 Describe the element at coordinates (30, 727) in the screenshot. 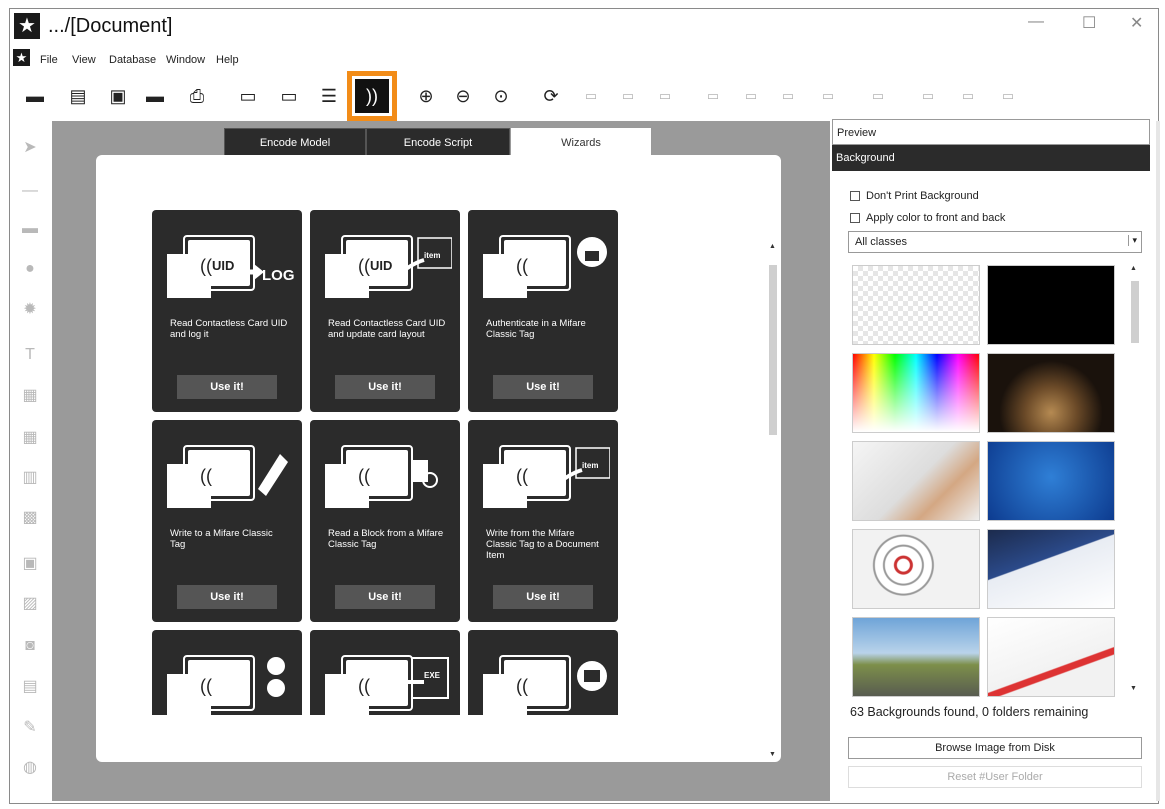

I see `signature-icon: ✎` at that location.